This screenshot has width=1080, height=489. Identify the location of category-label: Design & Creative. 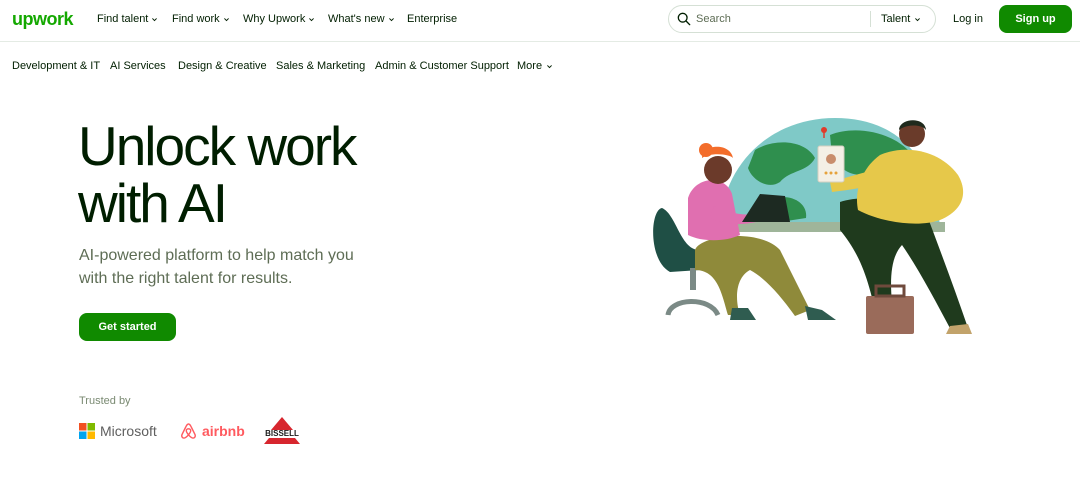
(222, 66).